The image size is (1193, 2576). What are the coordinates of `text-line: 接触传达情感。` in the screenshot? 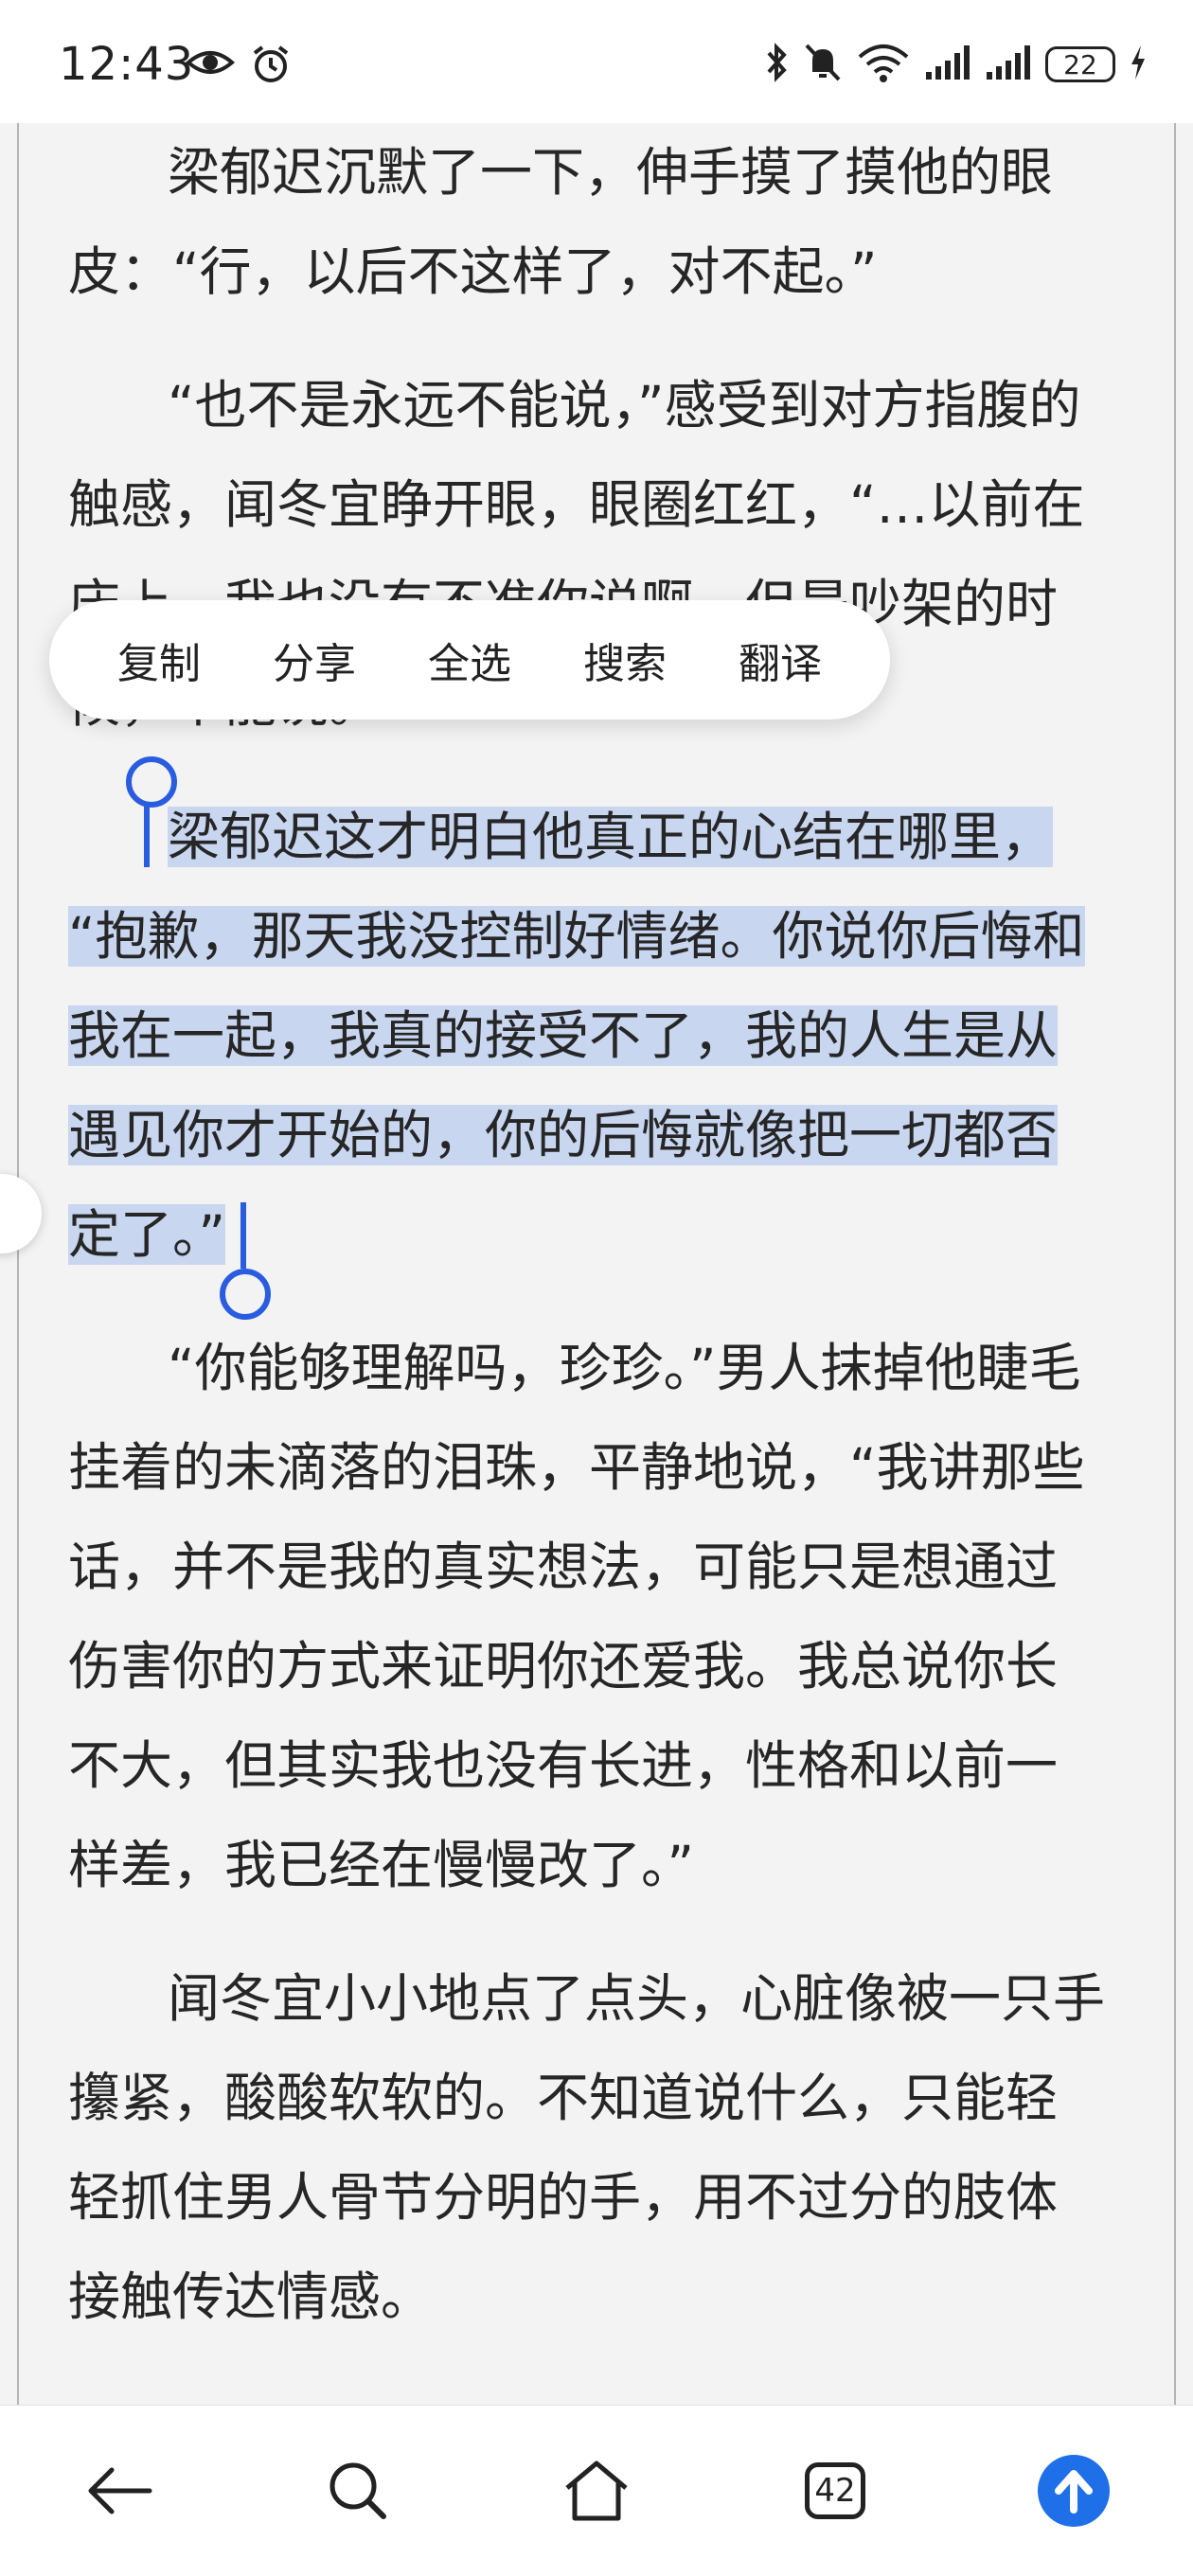 It's located at (251, 2297).